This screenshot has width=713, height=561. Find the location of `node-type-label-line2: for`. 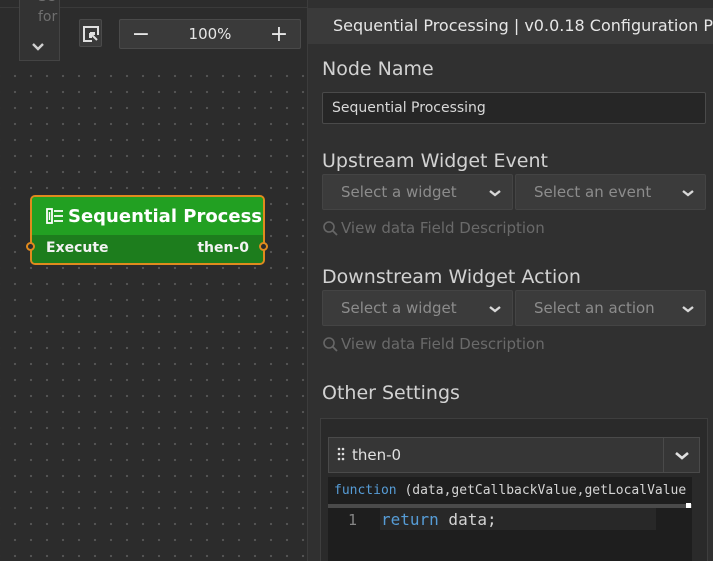

node-type-label-line2: for is located at coordinates (48, 17).